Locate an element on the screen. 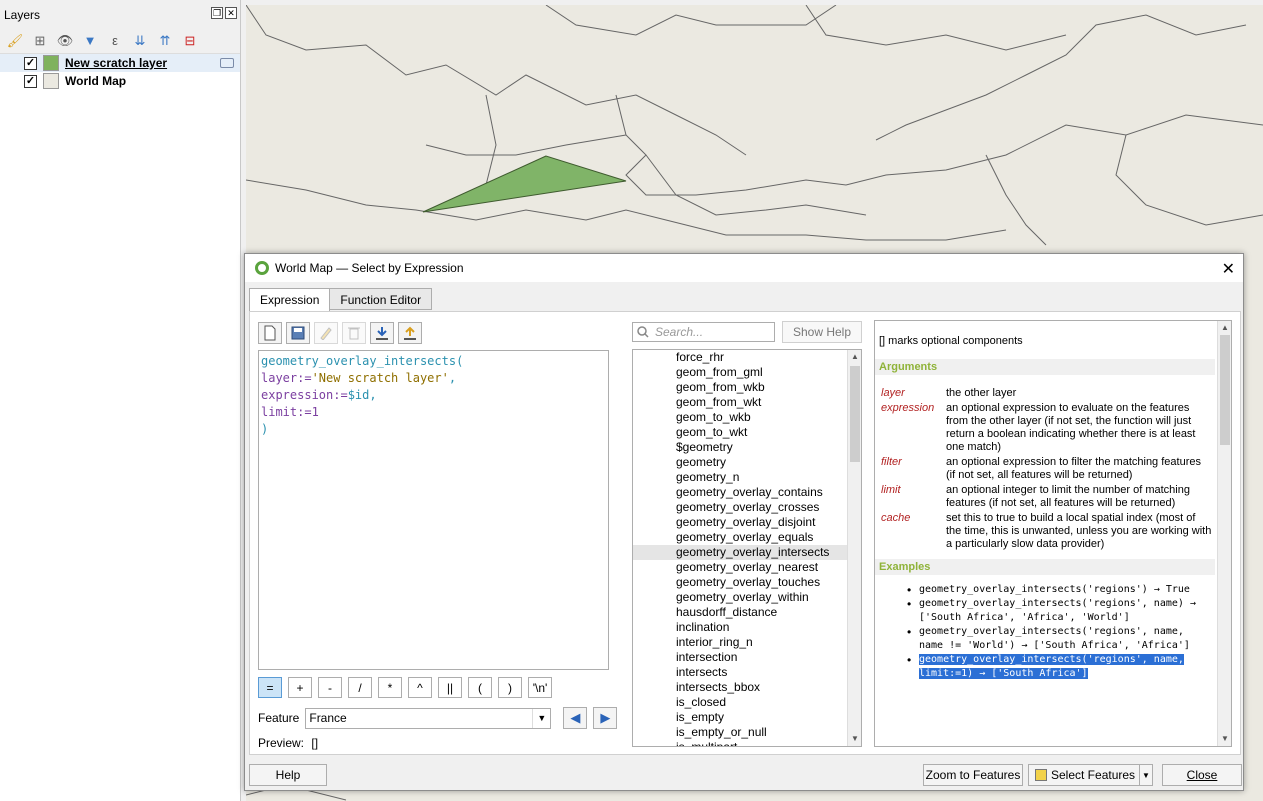 Image resolution: width=1263 pixels, height=801 pixels. select-features-button: Select Features is located at coordinates (1084, 775).